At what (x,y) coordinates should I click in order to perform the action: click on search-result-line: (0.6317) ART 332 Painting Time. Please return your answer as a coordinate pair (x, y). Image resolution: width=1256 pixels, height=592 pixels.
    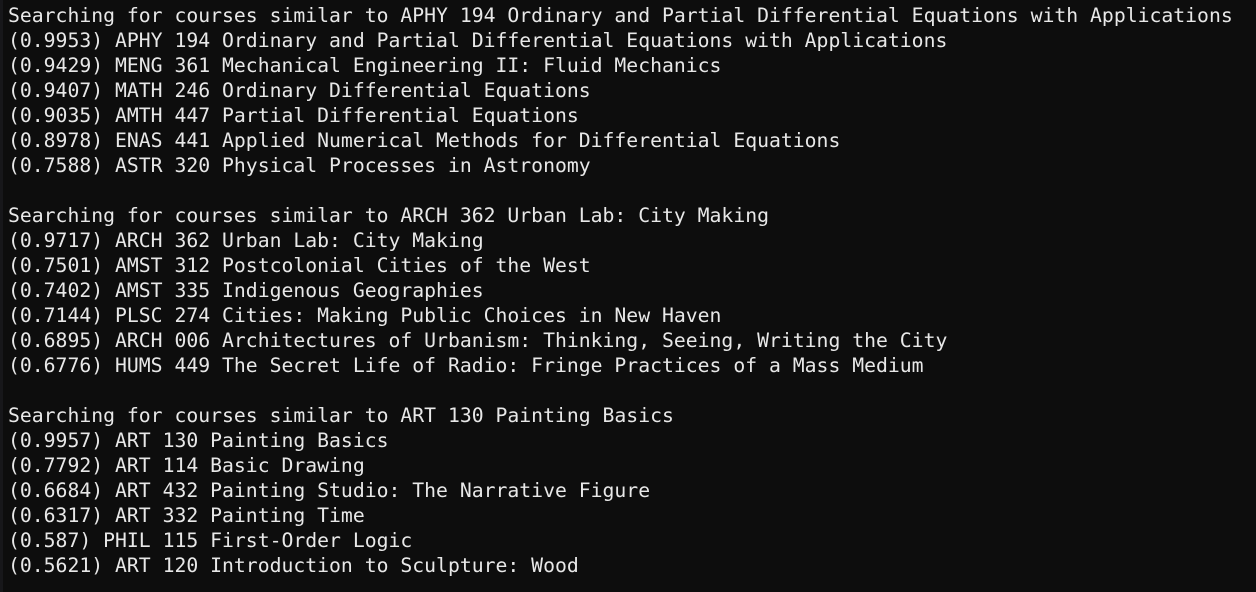
    Looking at the image, I should click on (186, 515).